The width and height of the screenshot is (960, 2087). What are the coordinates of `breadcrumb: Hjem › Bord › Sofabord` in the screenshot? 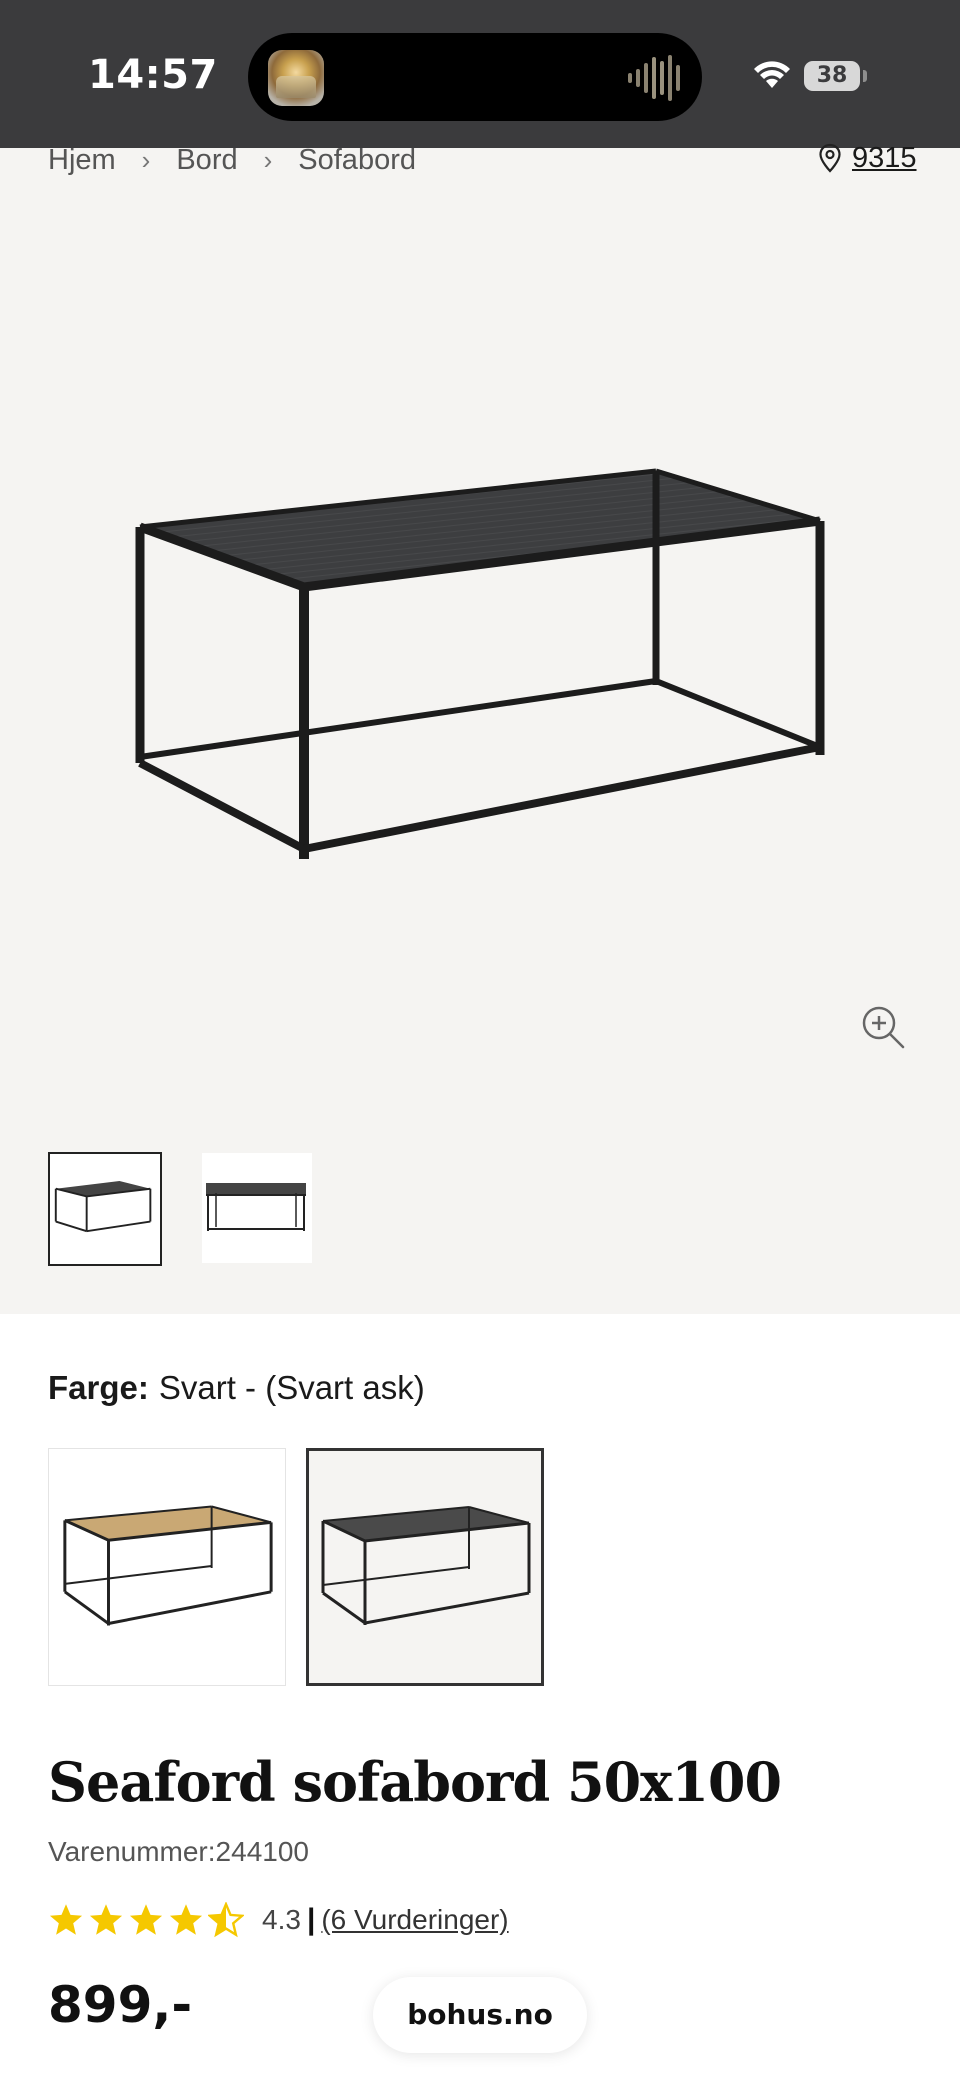 It's located at (232, 160).